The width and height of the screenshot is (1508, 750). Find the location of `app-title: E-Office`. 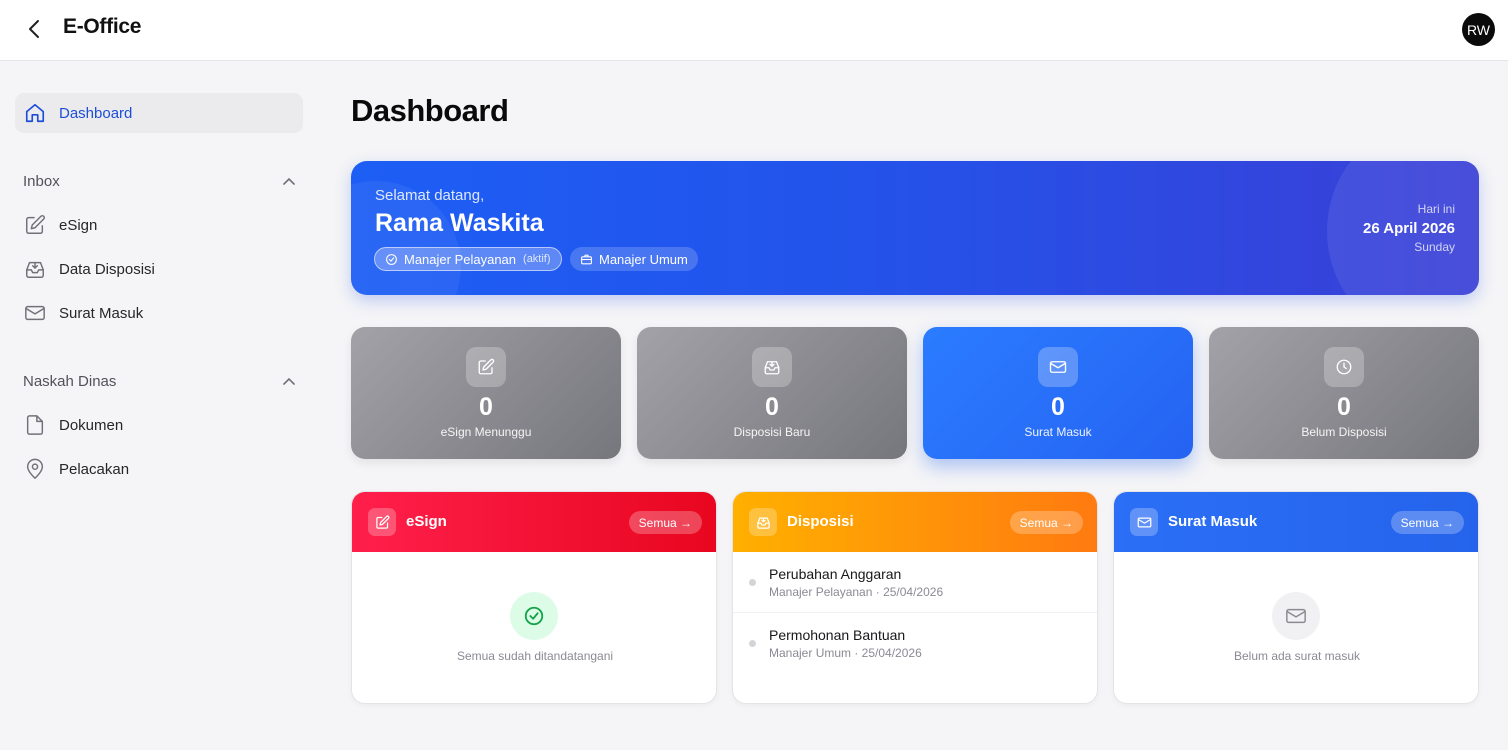

app-title: E-Office is located at coordinates (102, 26).